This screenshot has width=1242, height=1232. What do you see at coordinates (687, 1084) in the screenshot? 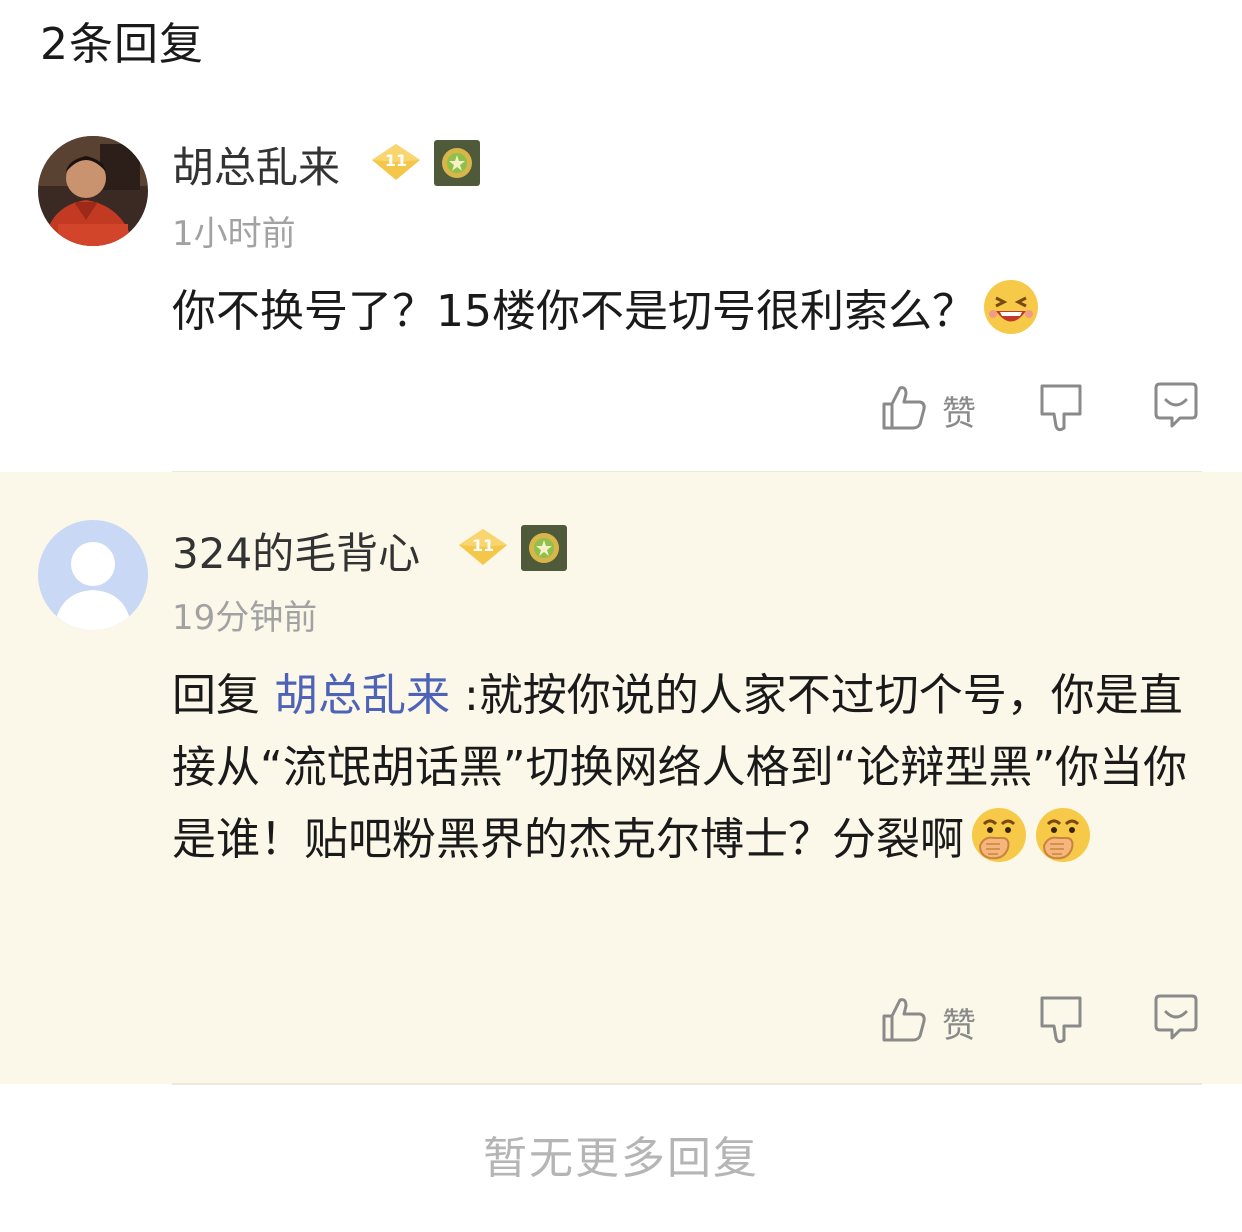
I see `divider` at bounding box center [687, 1084].